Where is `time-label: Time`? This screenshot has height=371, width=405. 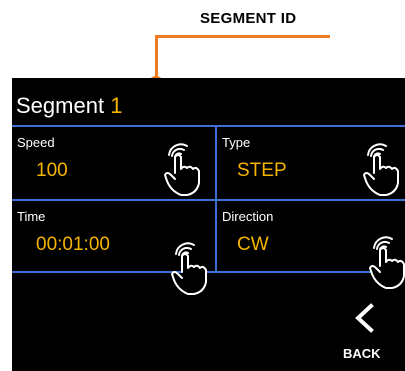
time-label: Time is located at coordinates (31, 216).